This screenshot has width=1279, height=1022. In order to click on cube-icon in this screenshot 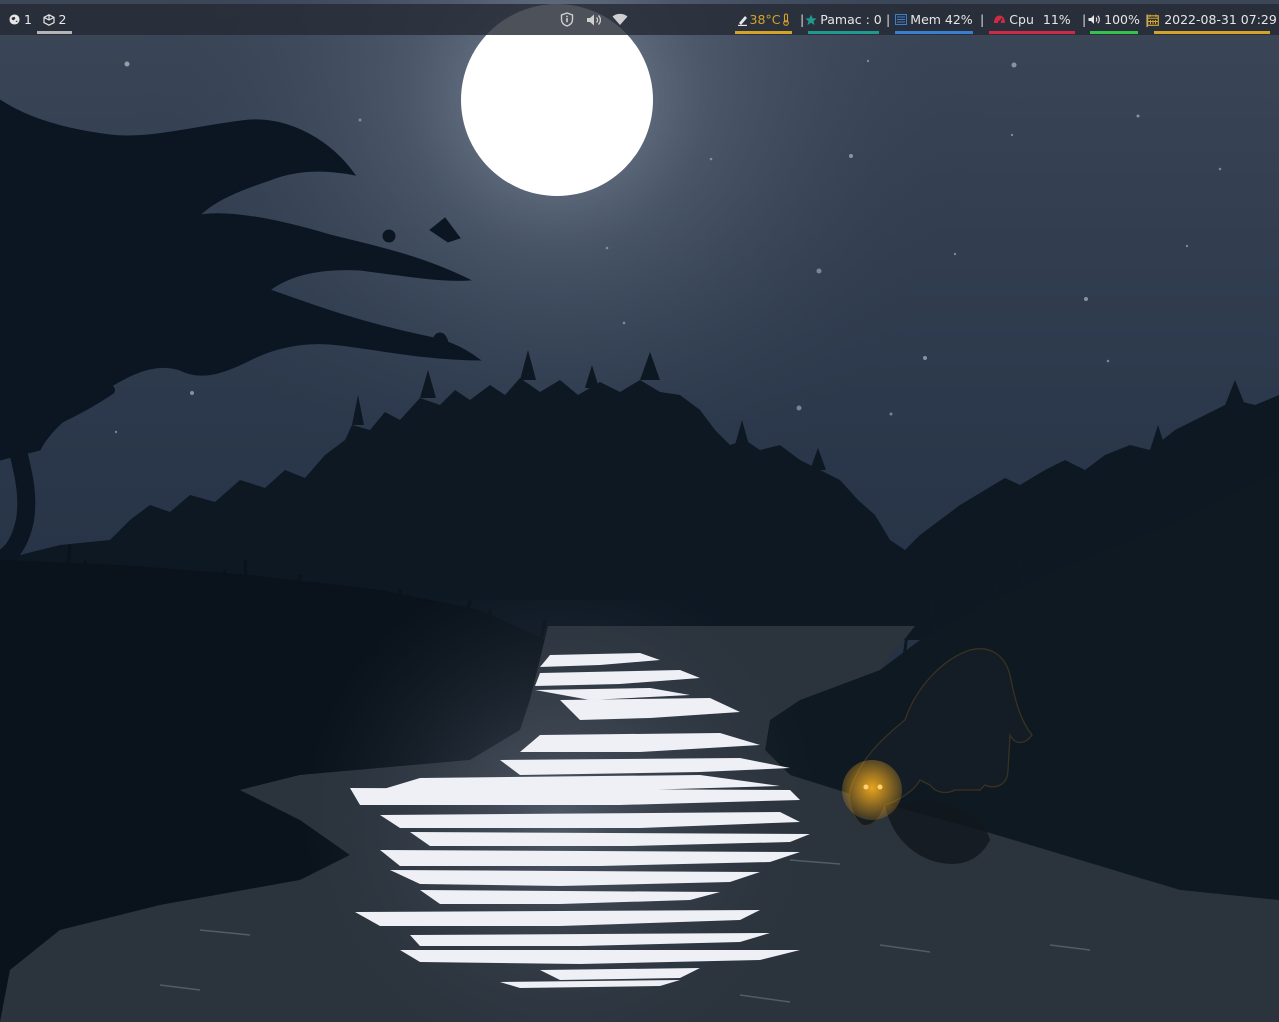, I will do `click(48, 19)`.